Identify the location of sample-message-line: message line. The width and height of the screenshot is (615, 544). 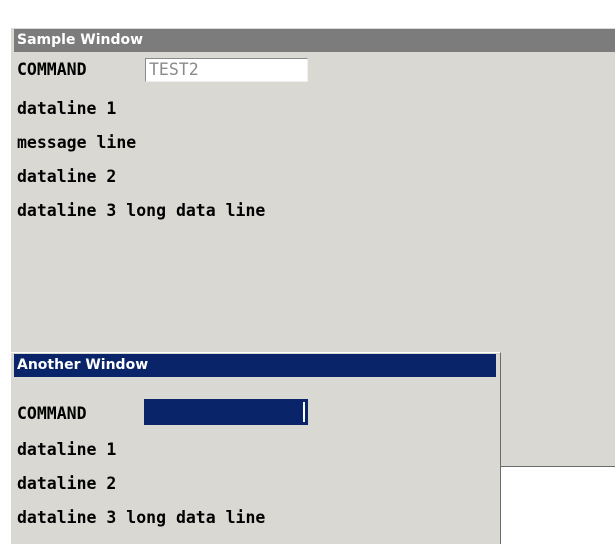
(77, 142).